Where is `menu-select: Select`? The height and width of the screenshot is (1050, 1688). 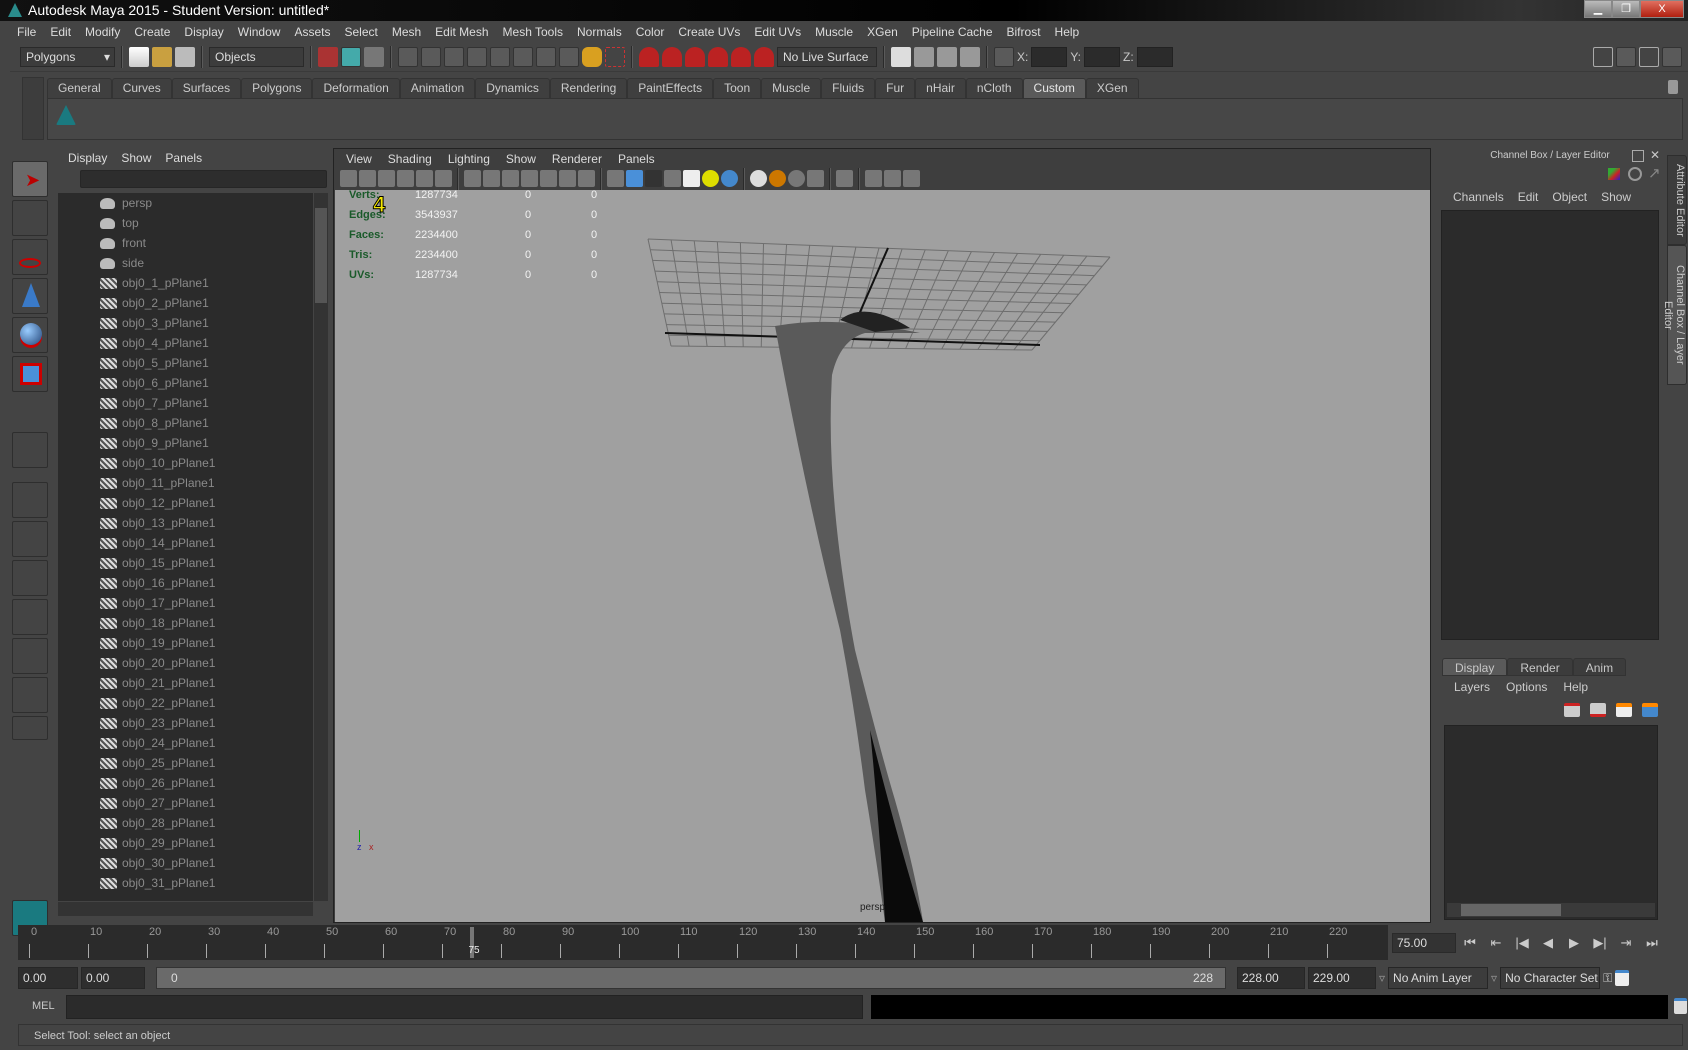 menu-select: Select is located at coordinates (360, 32).